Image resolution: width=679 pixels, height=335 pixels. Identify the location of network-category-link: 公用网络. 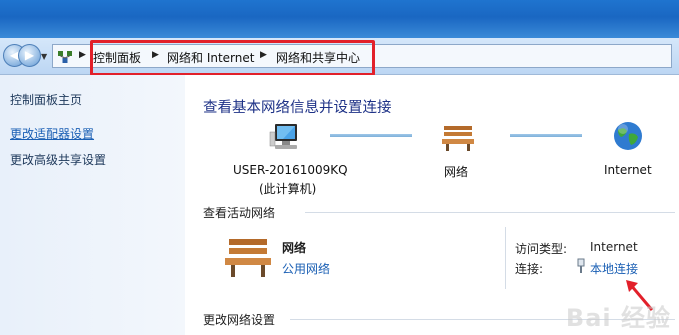
(306, 268).